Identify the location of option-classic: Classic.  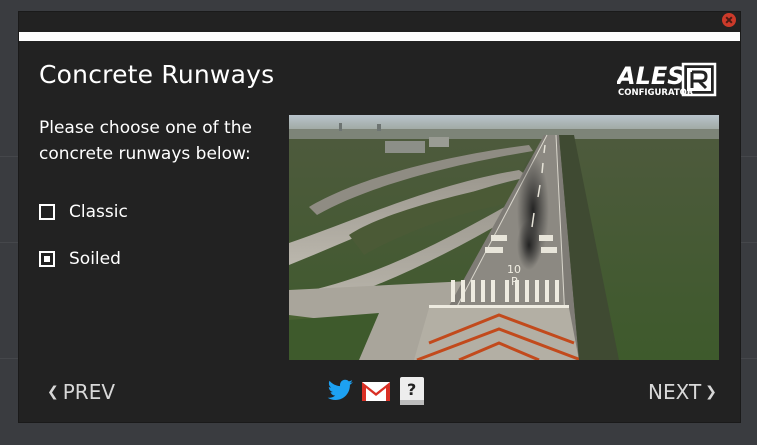
(83, 212).